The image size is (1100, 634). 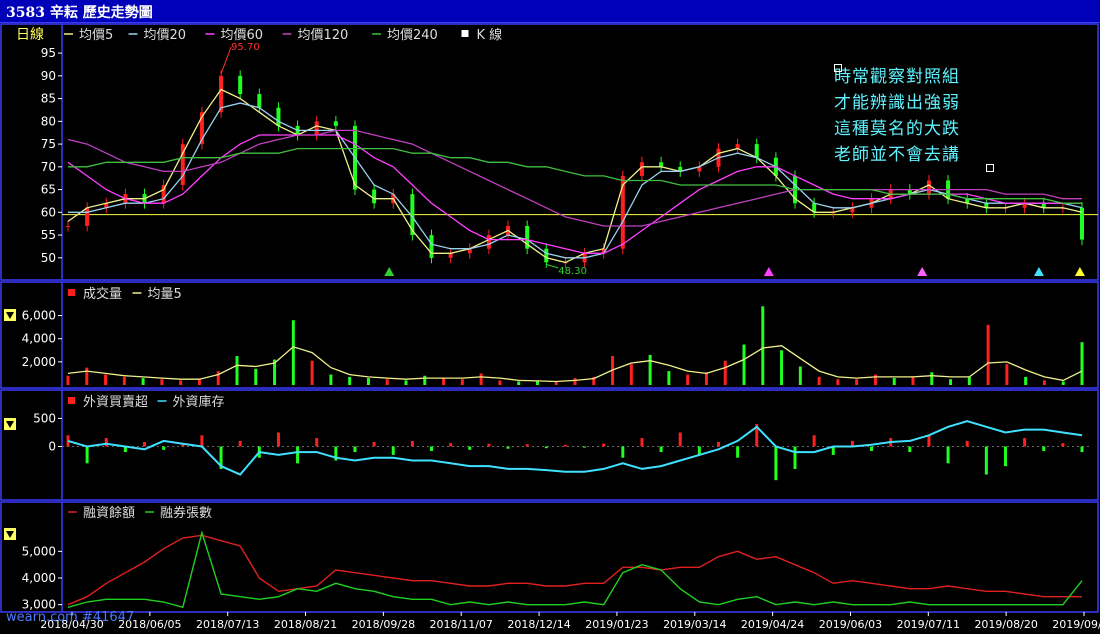 I want to click on date-tick-9: 2019/04/24, so click(x=772, y=624).